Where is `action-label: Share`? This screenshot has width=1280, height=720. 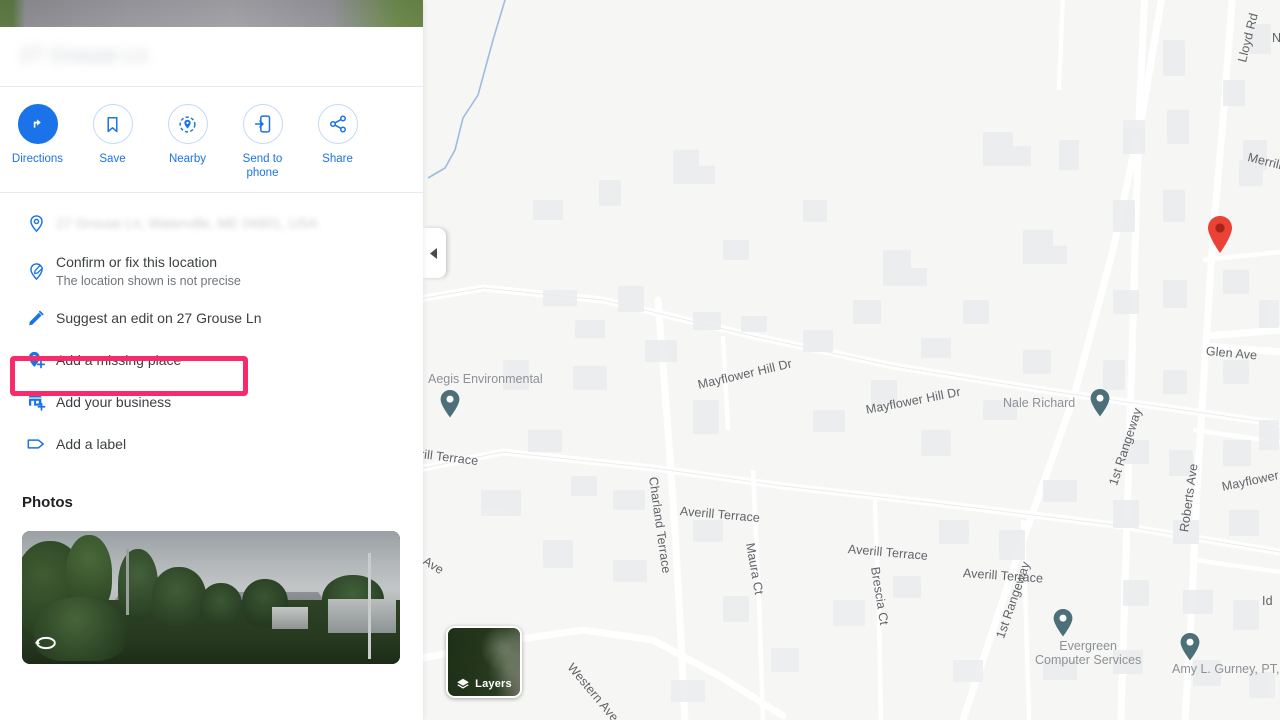 action-label: Share is located at coordinates (337, 159).